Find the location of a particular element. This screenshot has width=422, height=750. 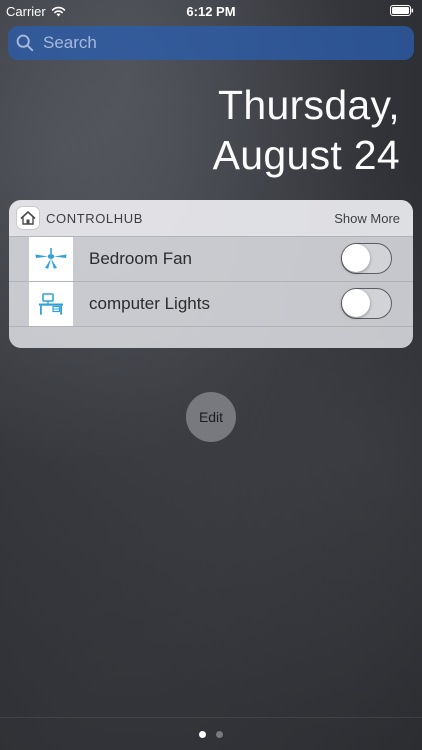

search-bar is located at coordinates (211, 43).